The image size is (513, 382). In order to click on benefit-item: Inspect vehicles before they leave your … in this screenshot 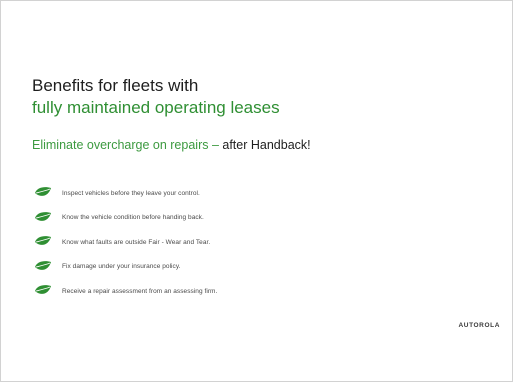, I will do `click(125, 193)`.